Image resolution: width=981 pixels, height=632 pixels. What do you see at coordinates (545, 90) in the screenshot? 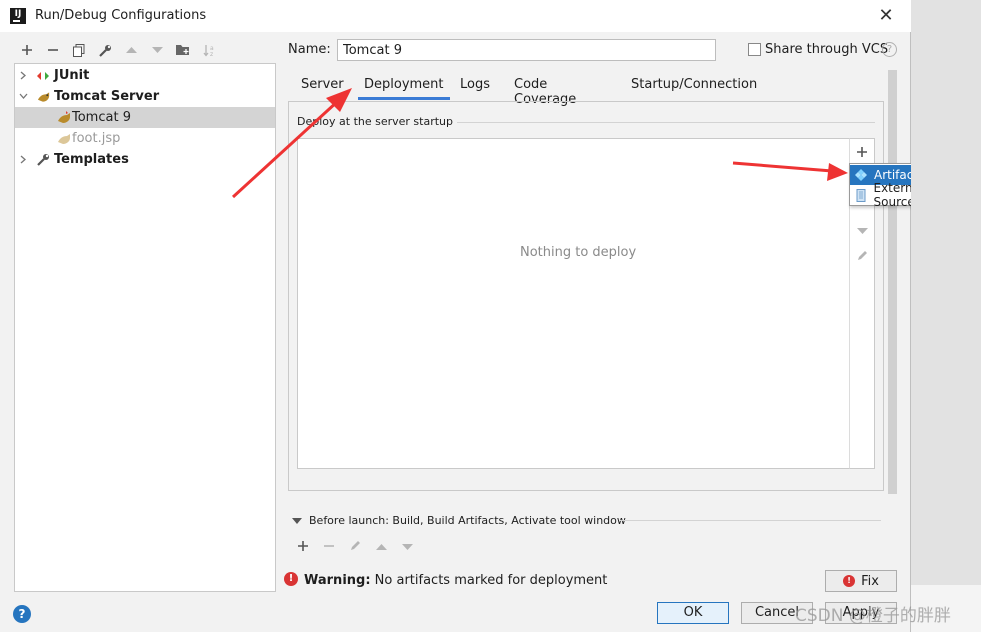
I see `tab-code-coverage: Code Coverage` at bounding box center [545, 90].